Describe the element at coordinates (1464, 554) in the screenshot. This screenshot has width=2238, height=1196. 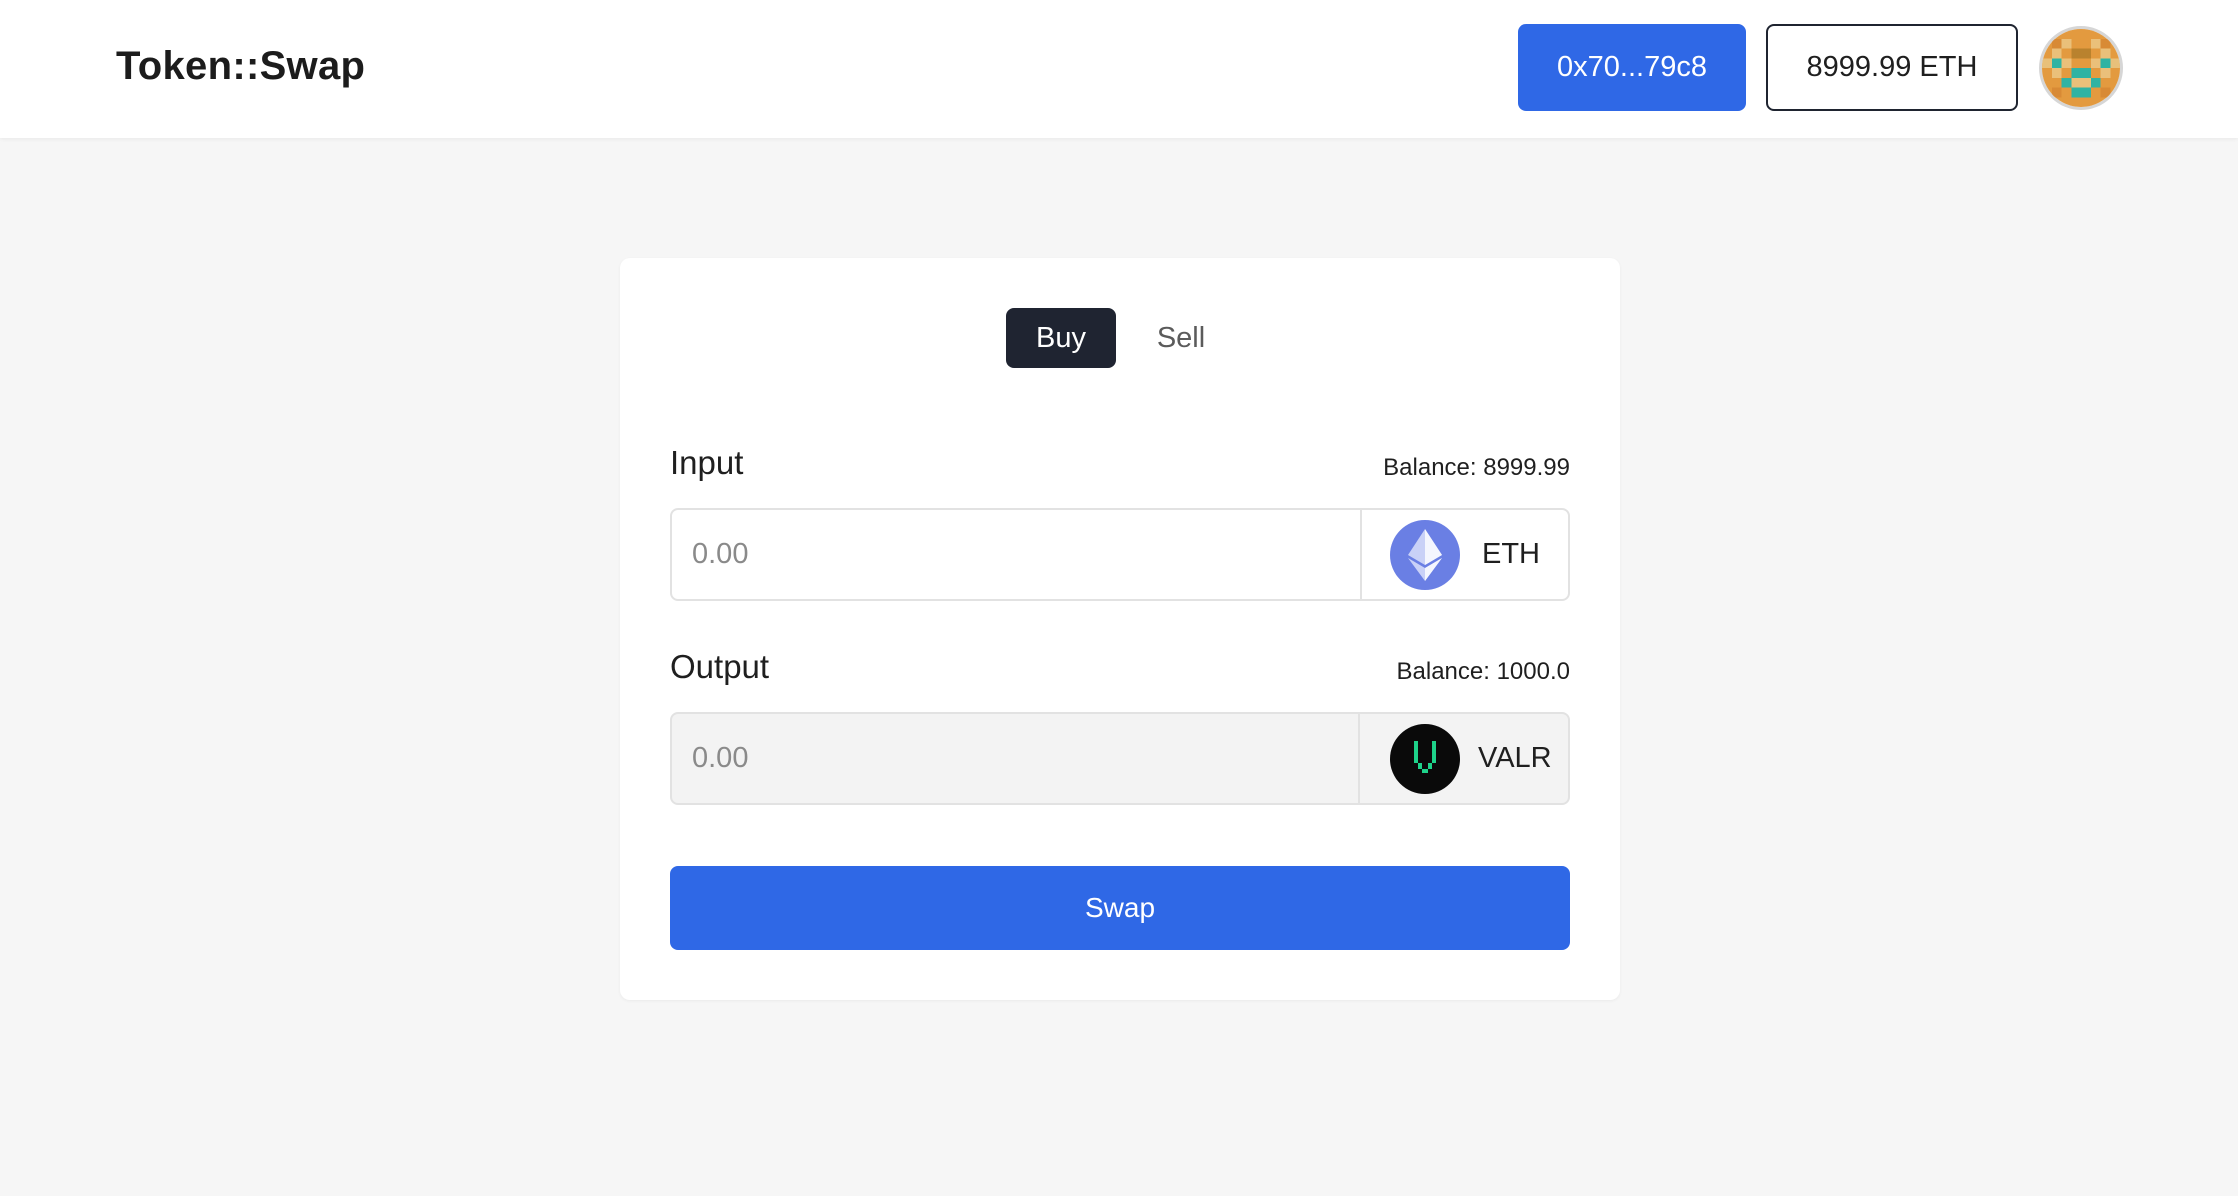
I see `input-token-selector: ETH` at that location.